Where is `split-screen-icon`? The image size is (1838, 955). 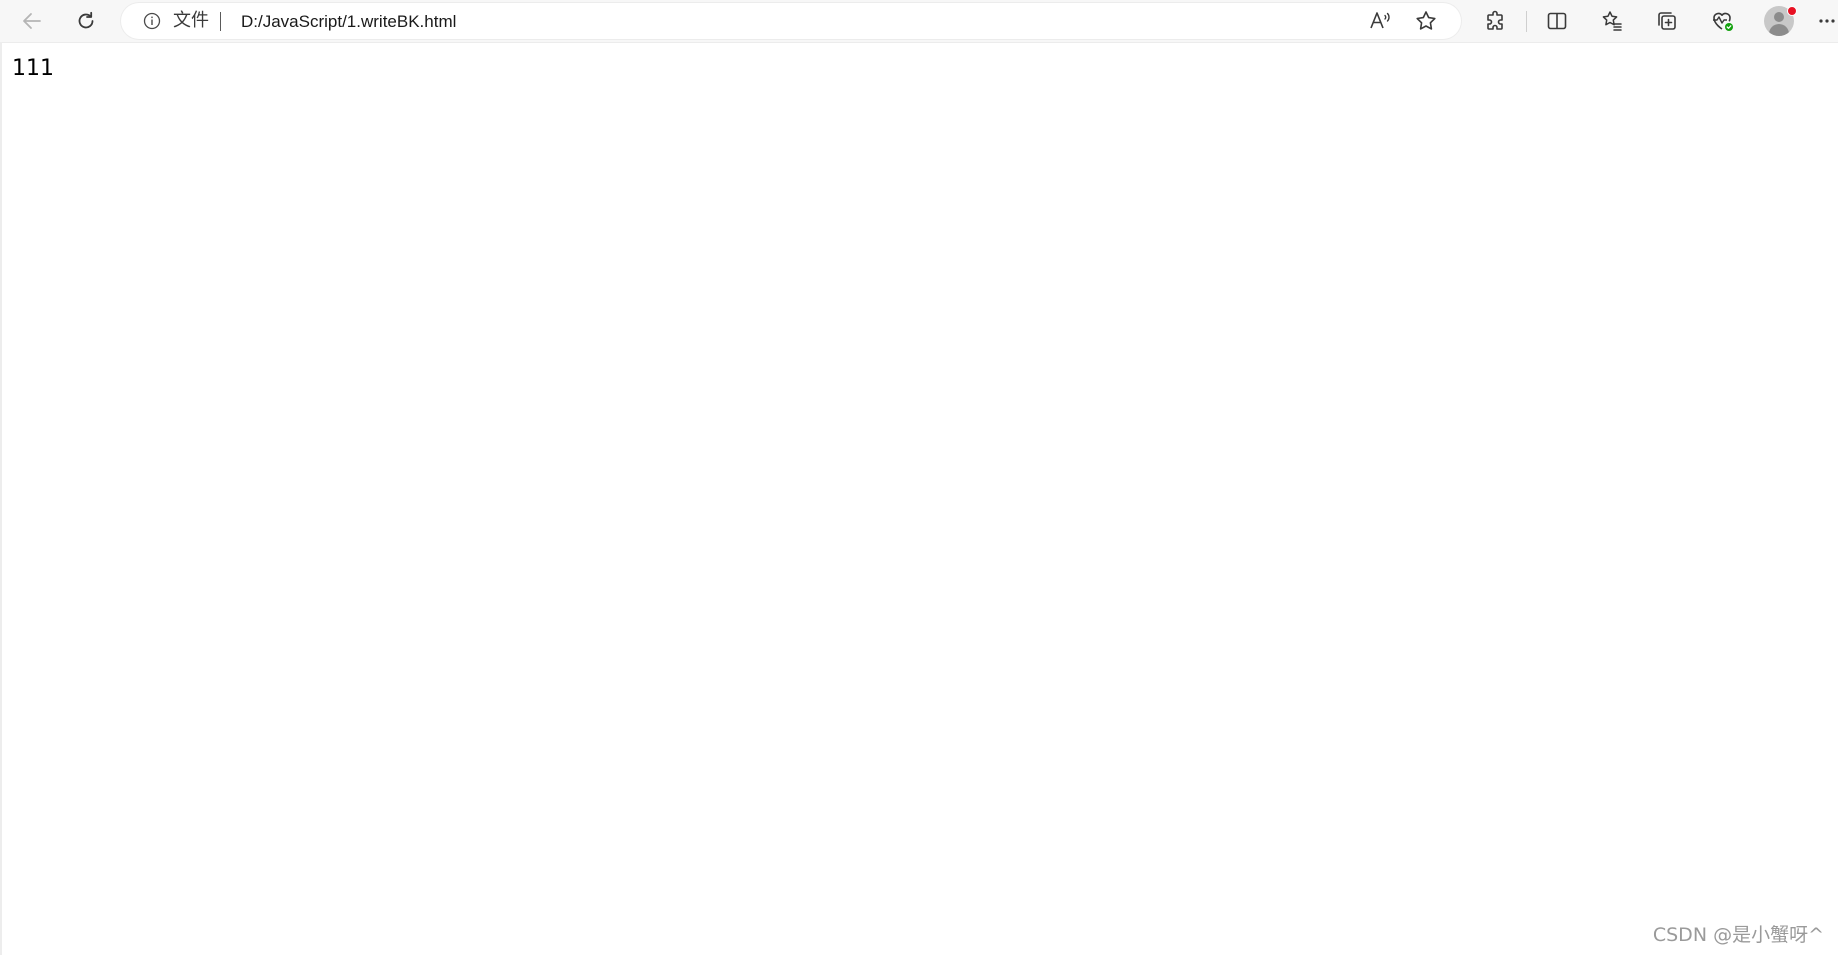 split-screen-icon is located at coordinates (1557, 21).